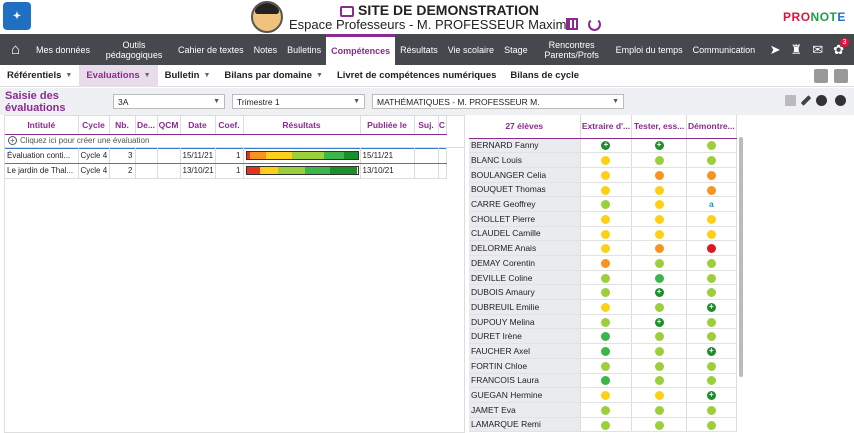 The width and height of the screenshot is (854, 433). Describe the element at coordinates (229, 125) in the screenshot. I see `column-header-6: Coef.` at that location.